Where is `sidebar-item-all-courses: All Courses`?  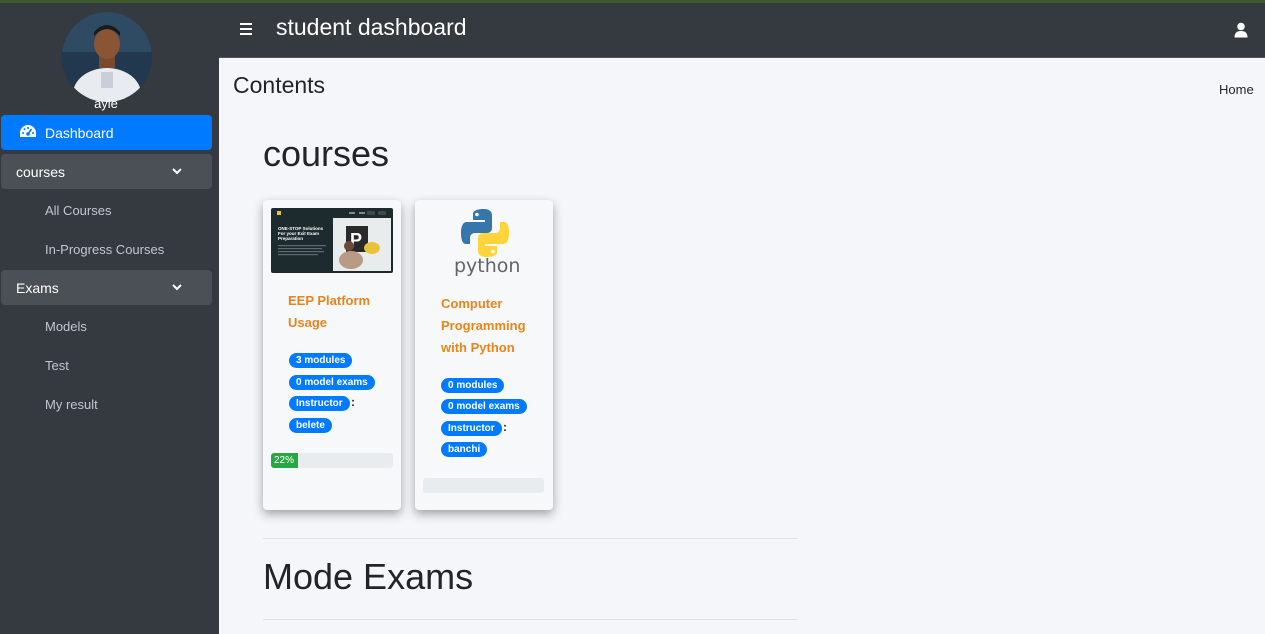
sidebar-item-all-courses: All Courses is located at coordinates (78, 210).